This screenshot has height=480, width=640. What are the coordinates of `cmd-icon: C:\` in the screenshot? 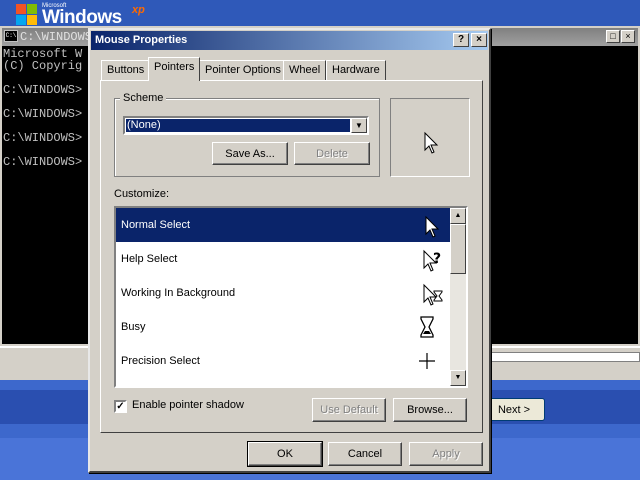 It's located at (11, 36).